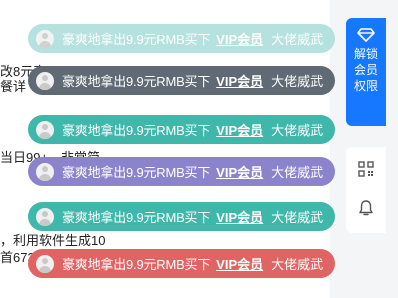  Describe the element at coordinates (366, 169) in the screenshot. I see `qr-code-icon` at that location.